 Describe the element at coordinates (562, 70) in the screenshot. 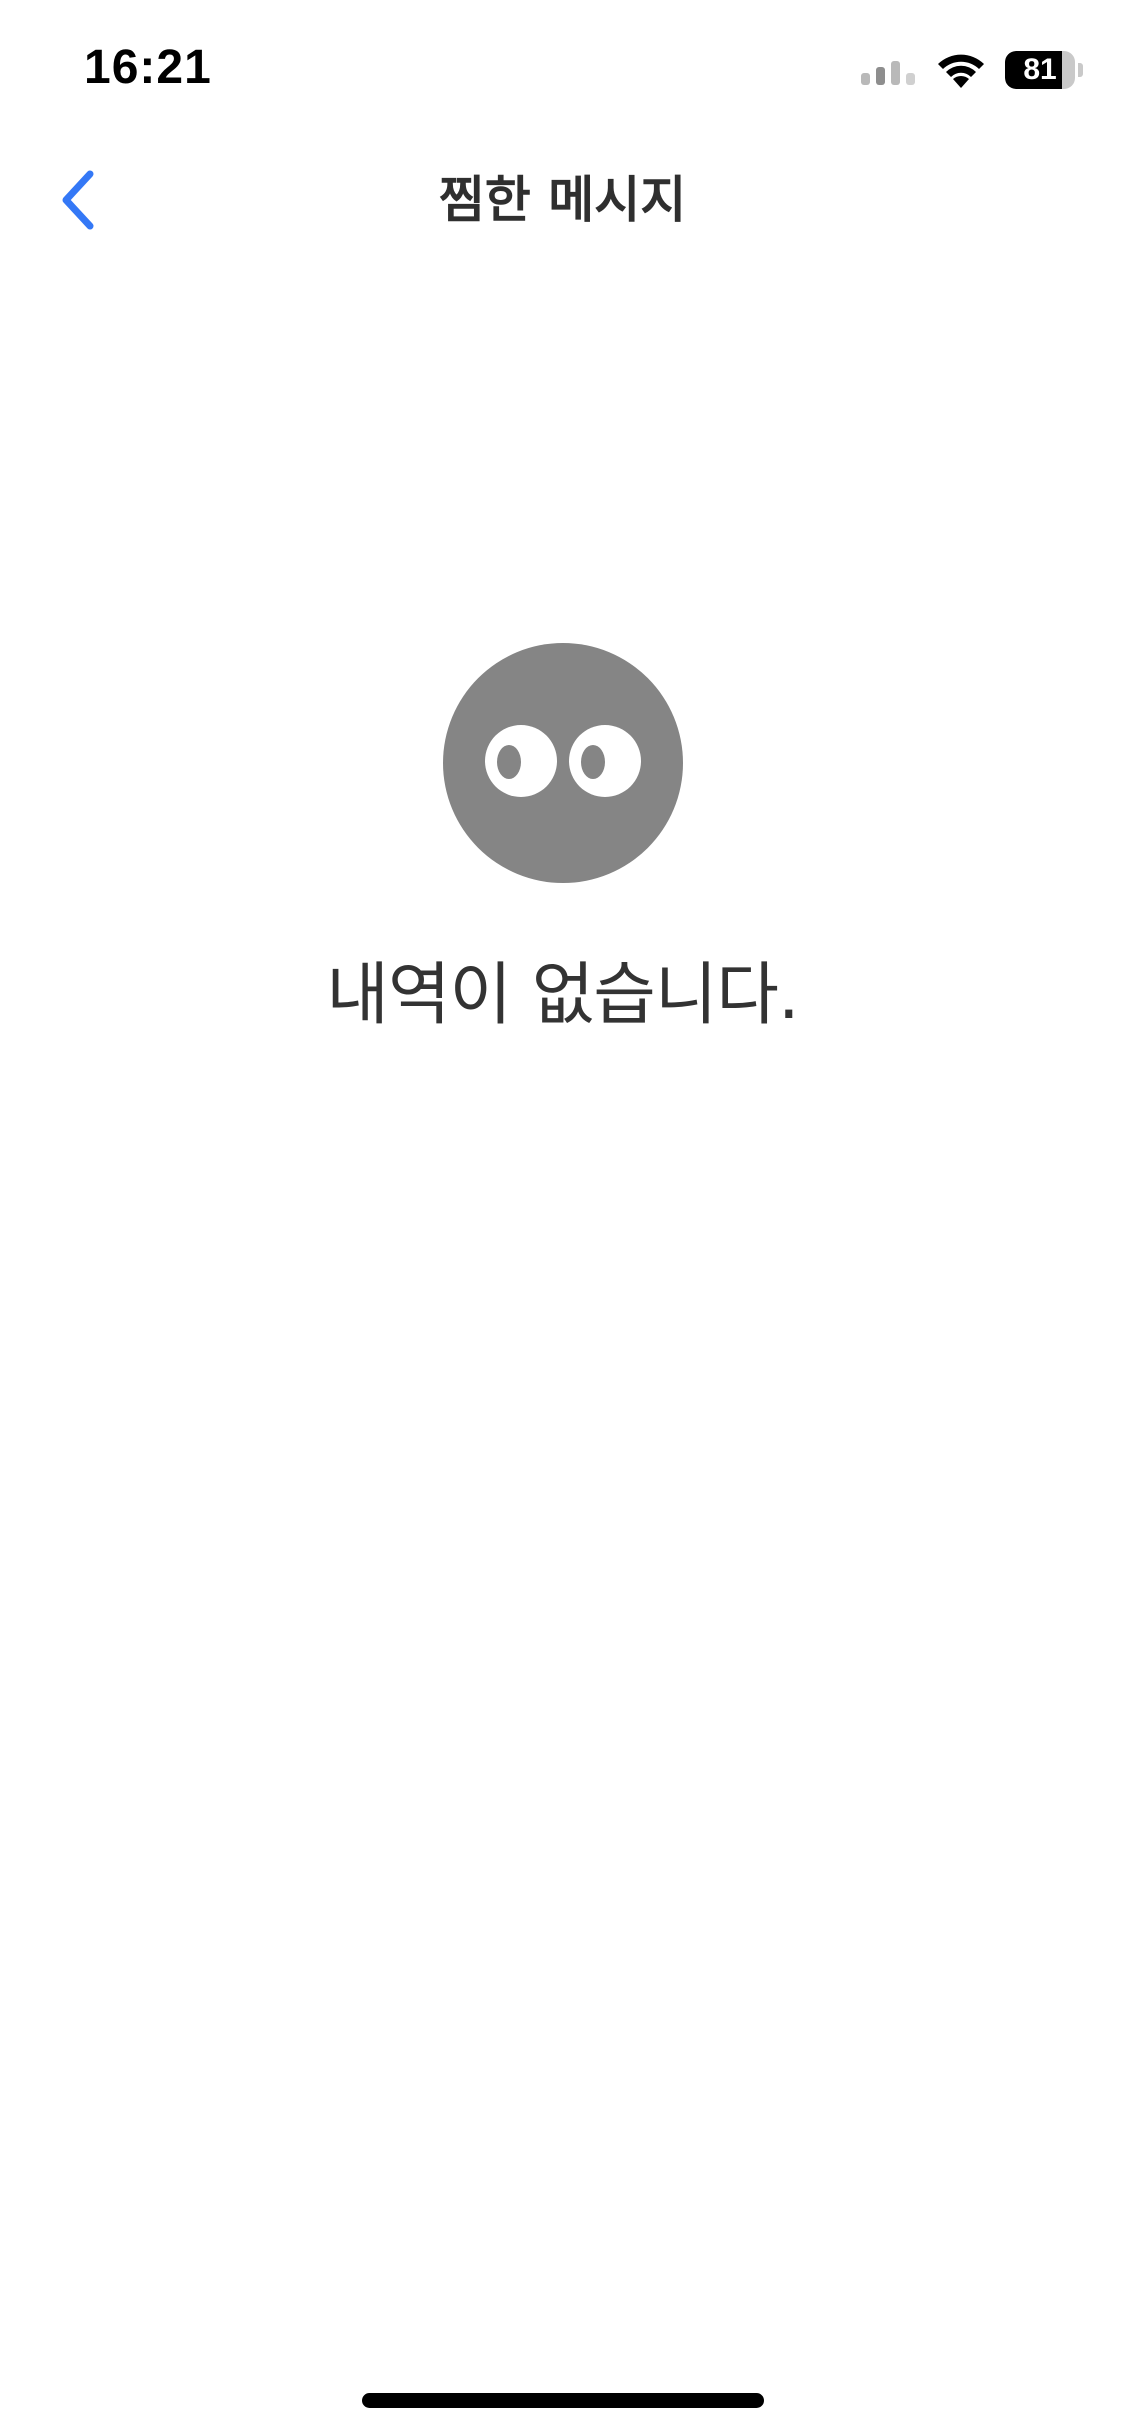

I see `status-bar: 16:21 81` at that location.